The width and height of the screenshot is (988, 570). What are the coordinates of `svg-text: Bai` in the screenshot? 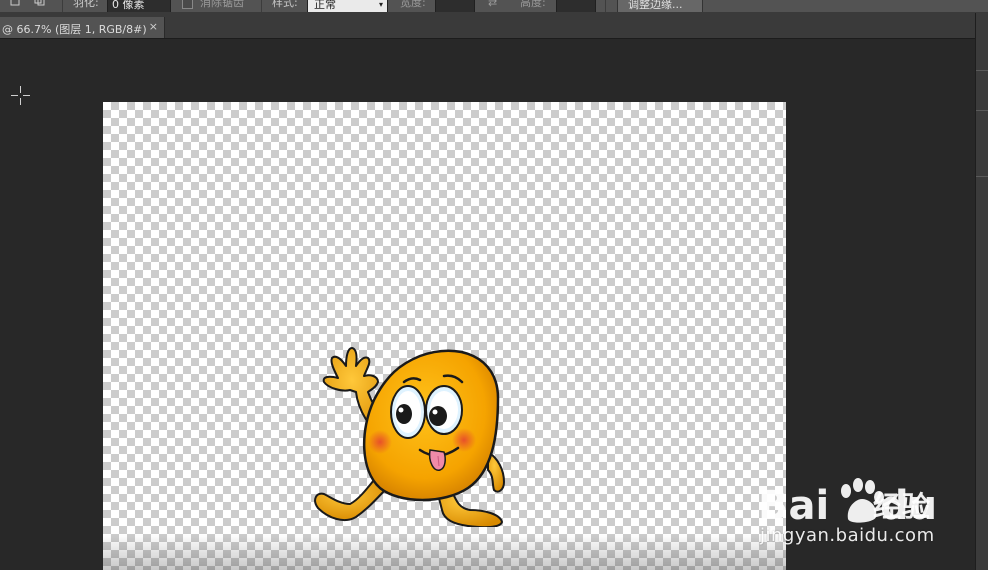 It's located at (793, 506).